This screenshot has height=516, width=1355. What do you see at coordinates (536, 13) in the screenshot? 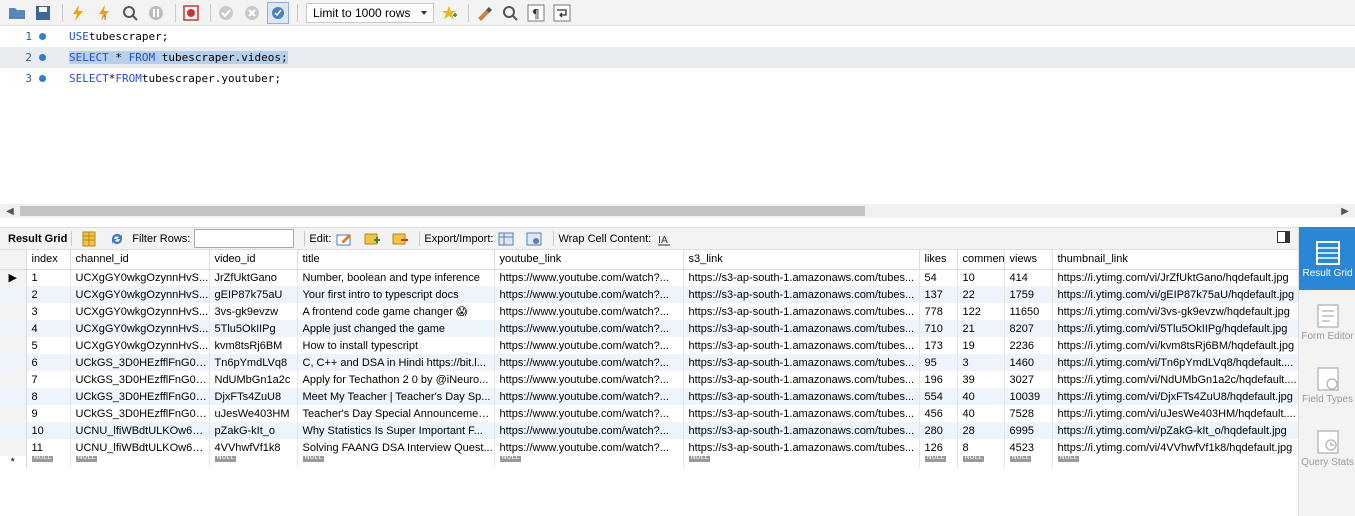
I see `invisible-chars-icon: ¶` at bounding box center [536, 13].